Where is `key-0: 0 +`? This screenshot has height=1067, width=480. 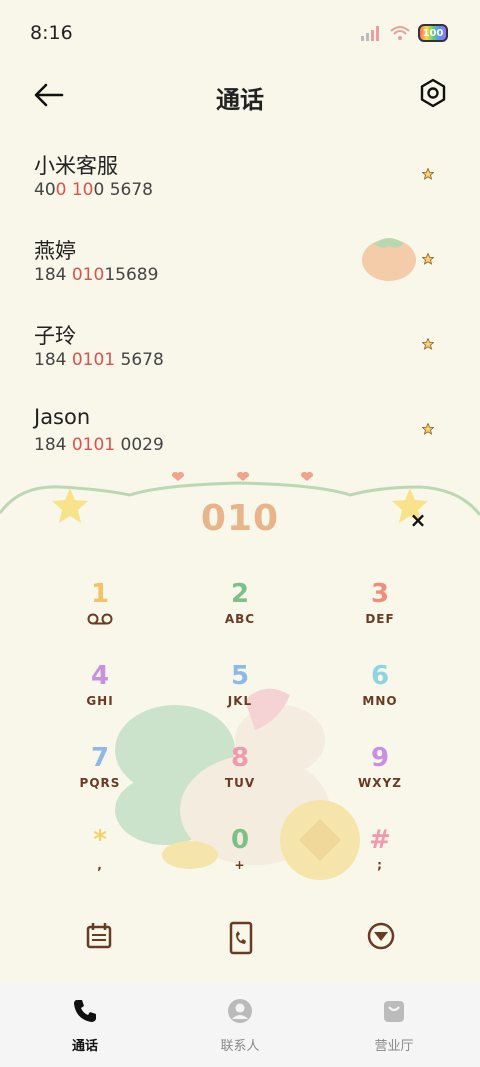 key-0: 0 + is located at coordinates (240, 854).